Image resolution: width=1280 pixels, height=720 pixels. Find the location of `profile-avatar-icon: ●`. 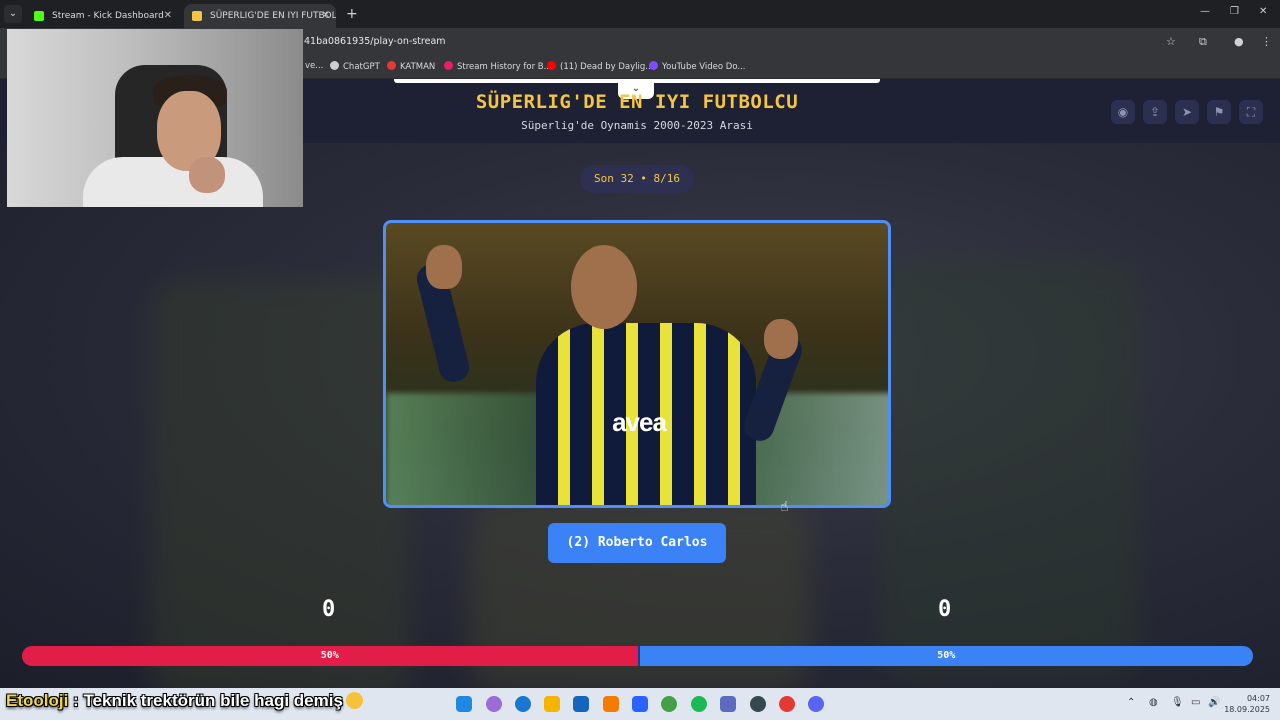

profile-avatar-icon: ● is located at coordinates (1239, 41).